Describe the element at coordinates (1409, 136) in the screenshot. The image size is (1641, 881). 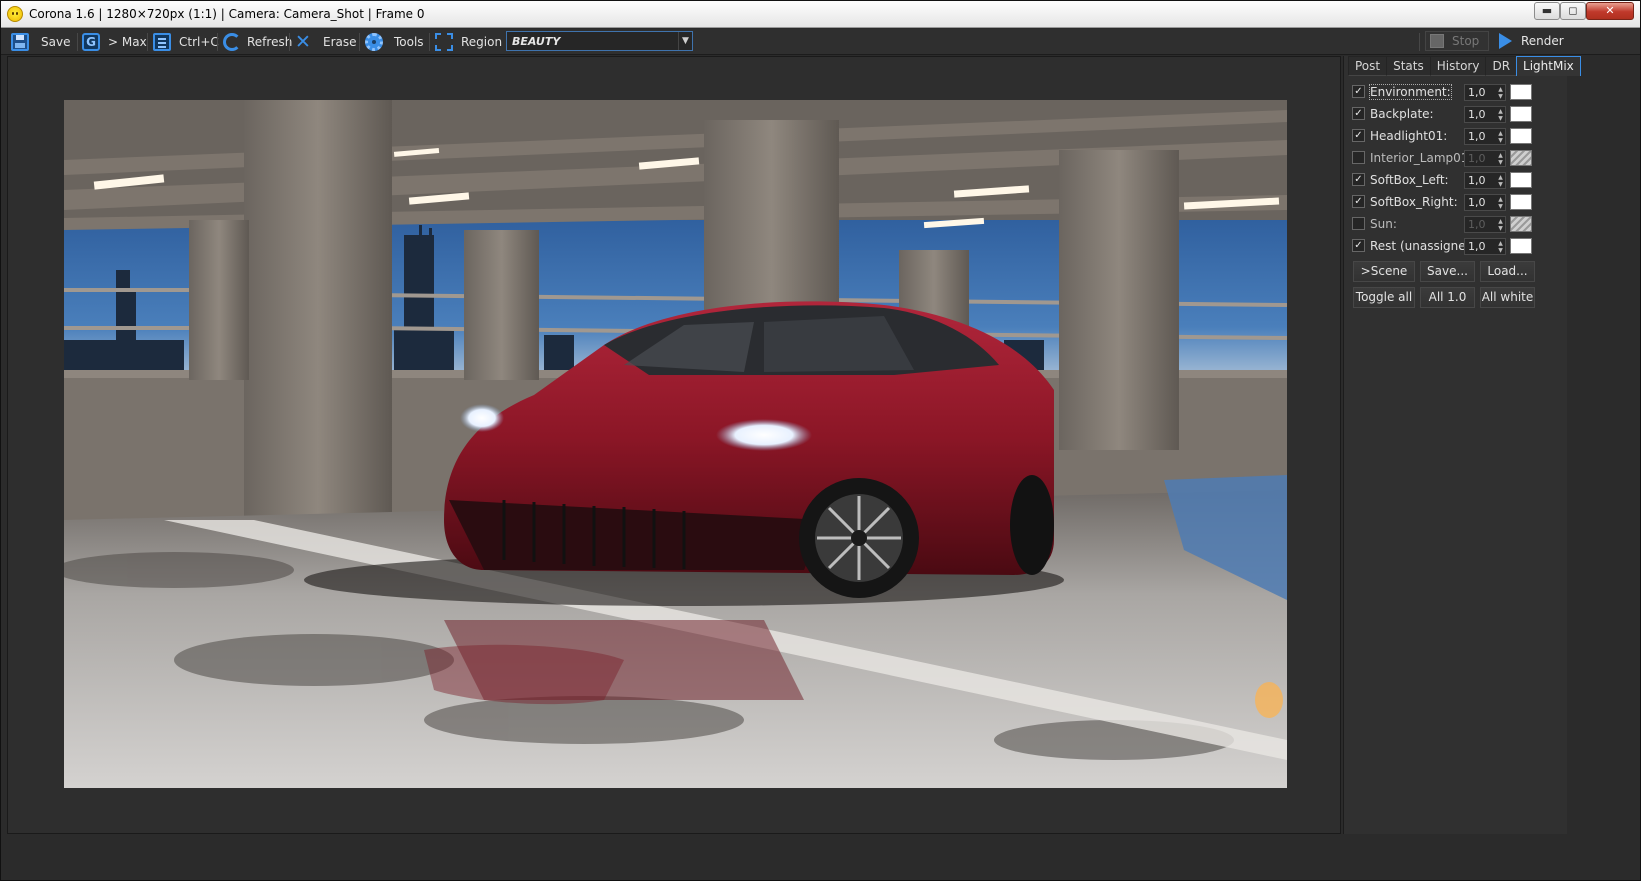
I see `light-name: Headlight01:` at that location.